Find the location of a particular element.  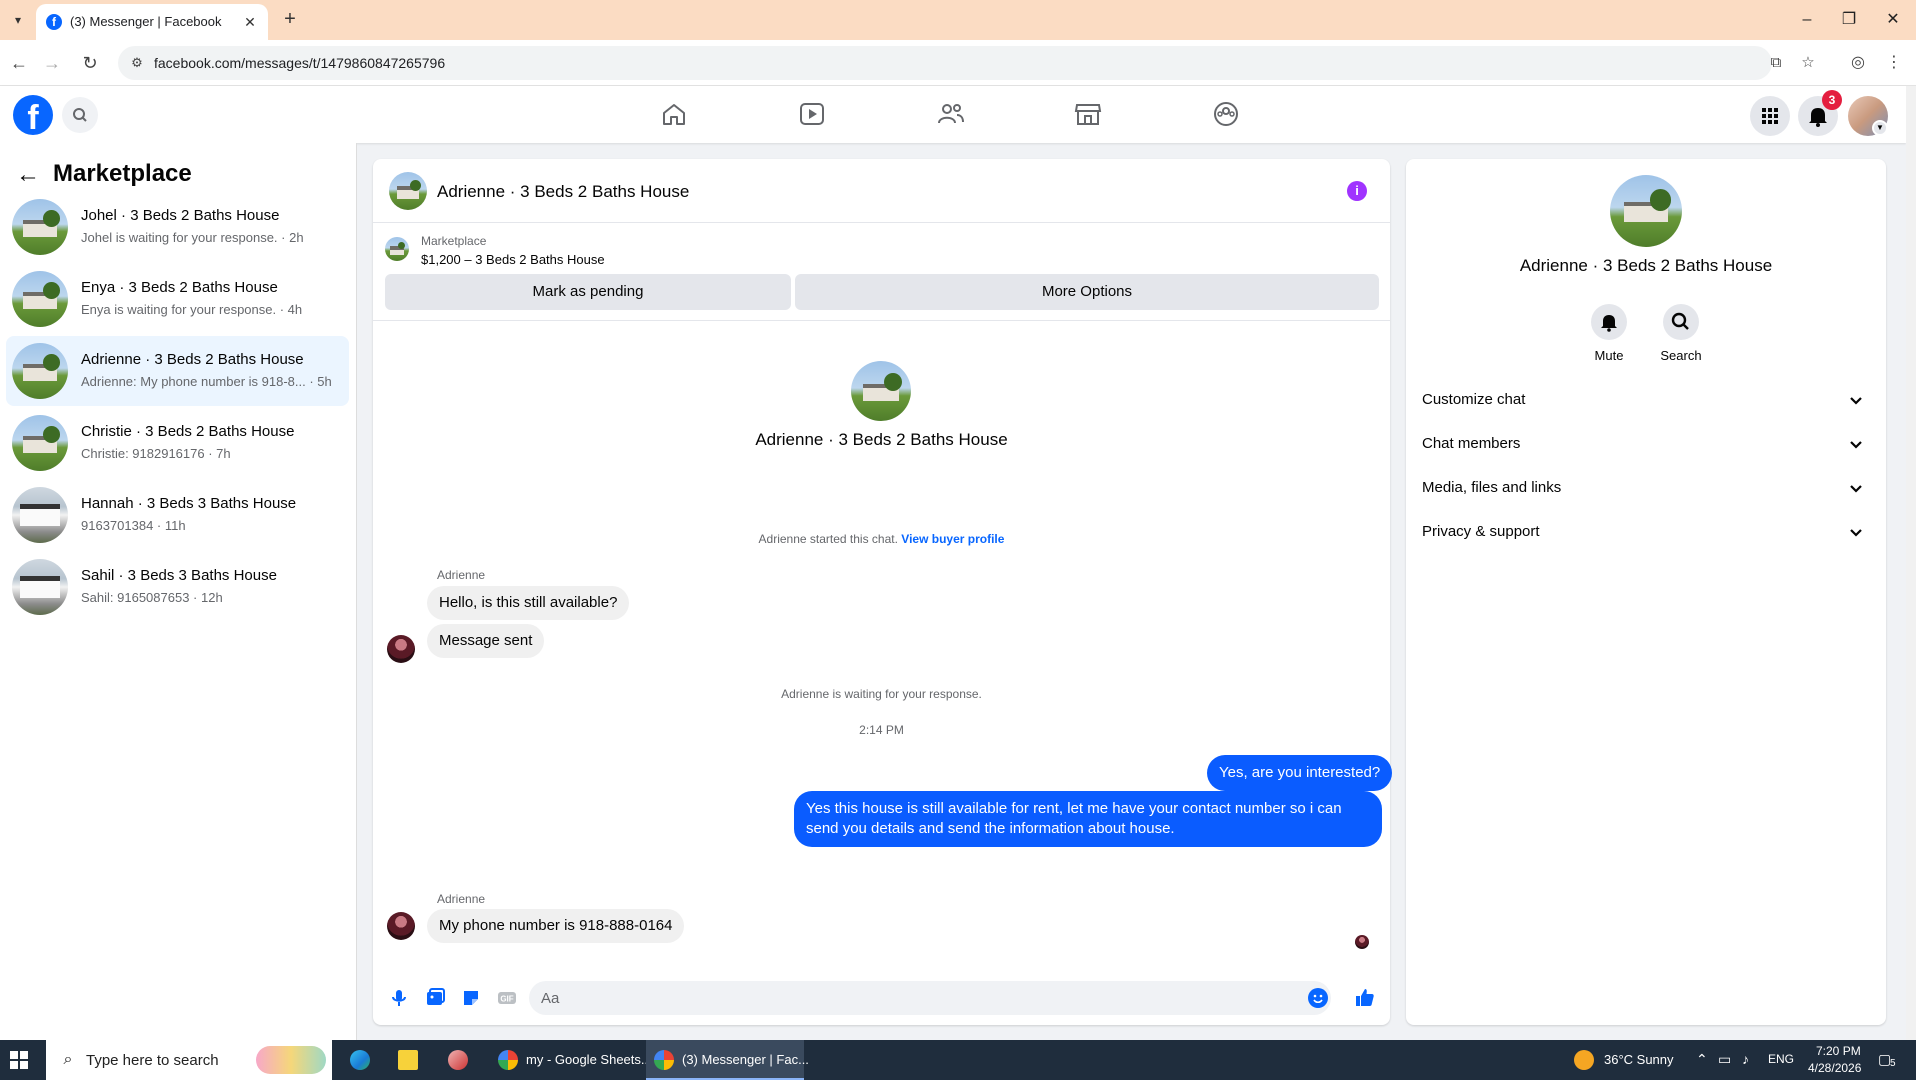

mute-button: Mute is located at coordinates (1609, 333).